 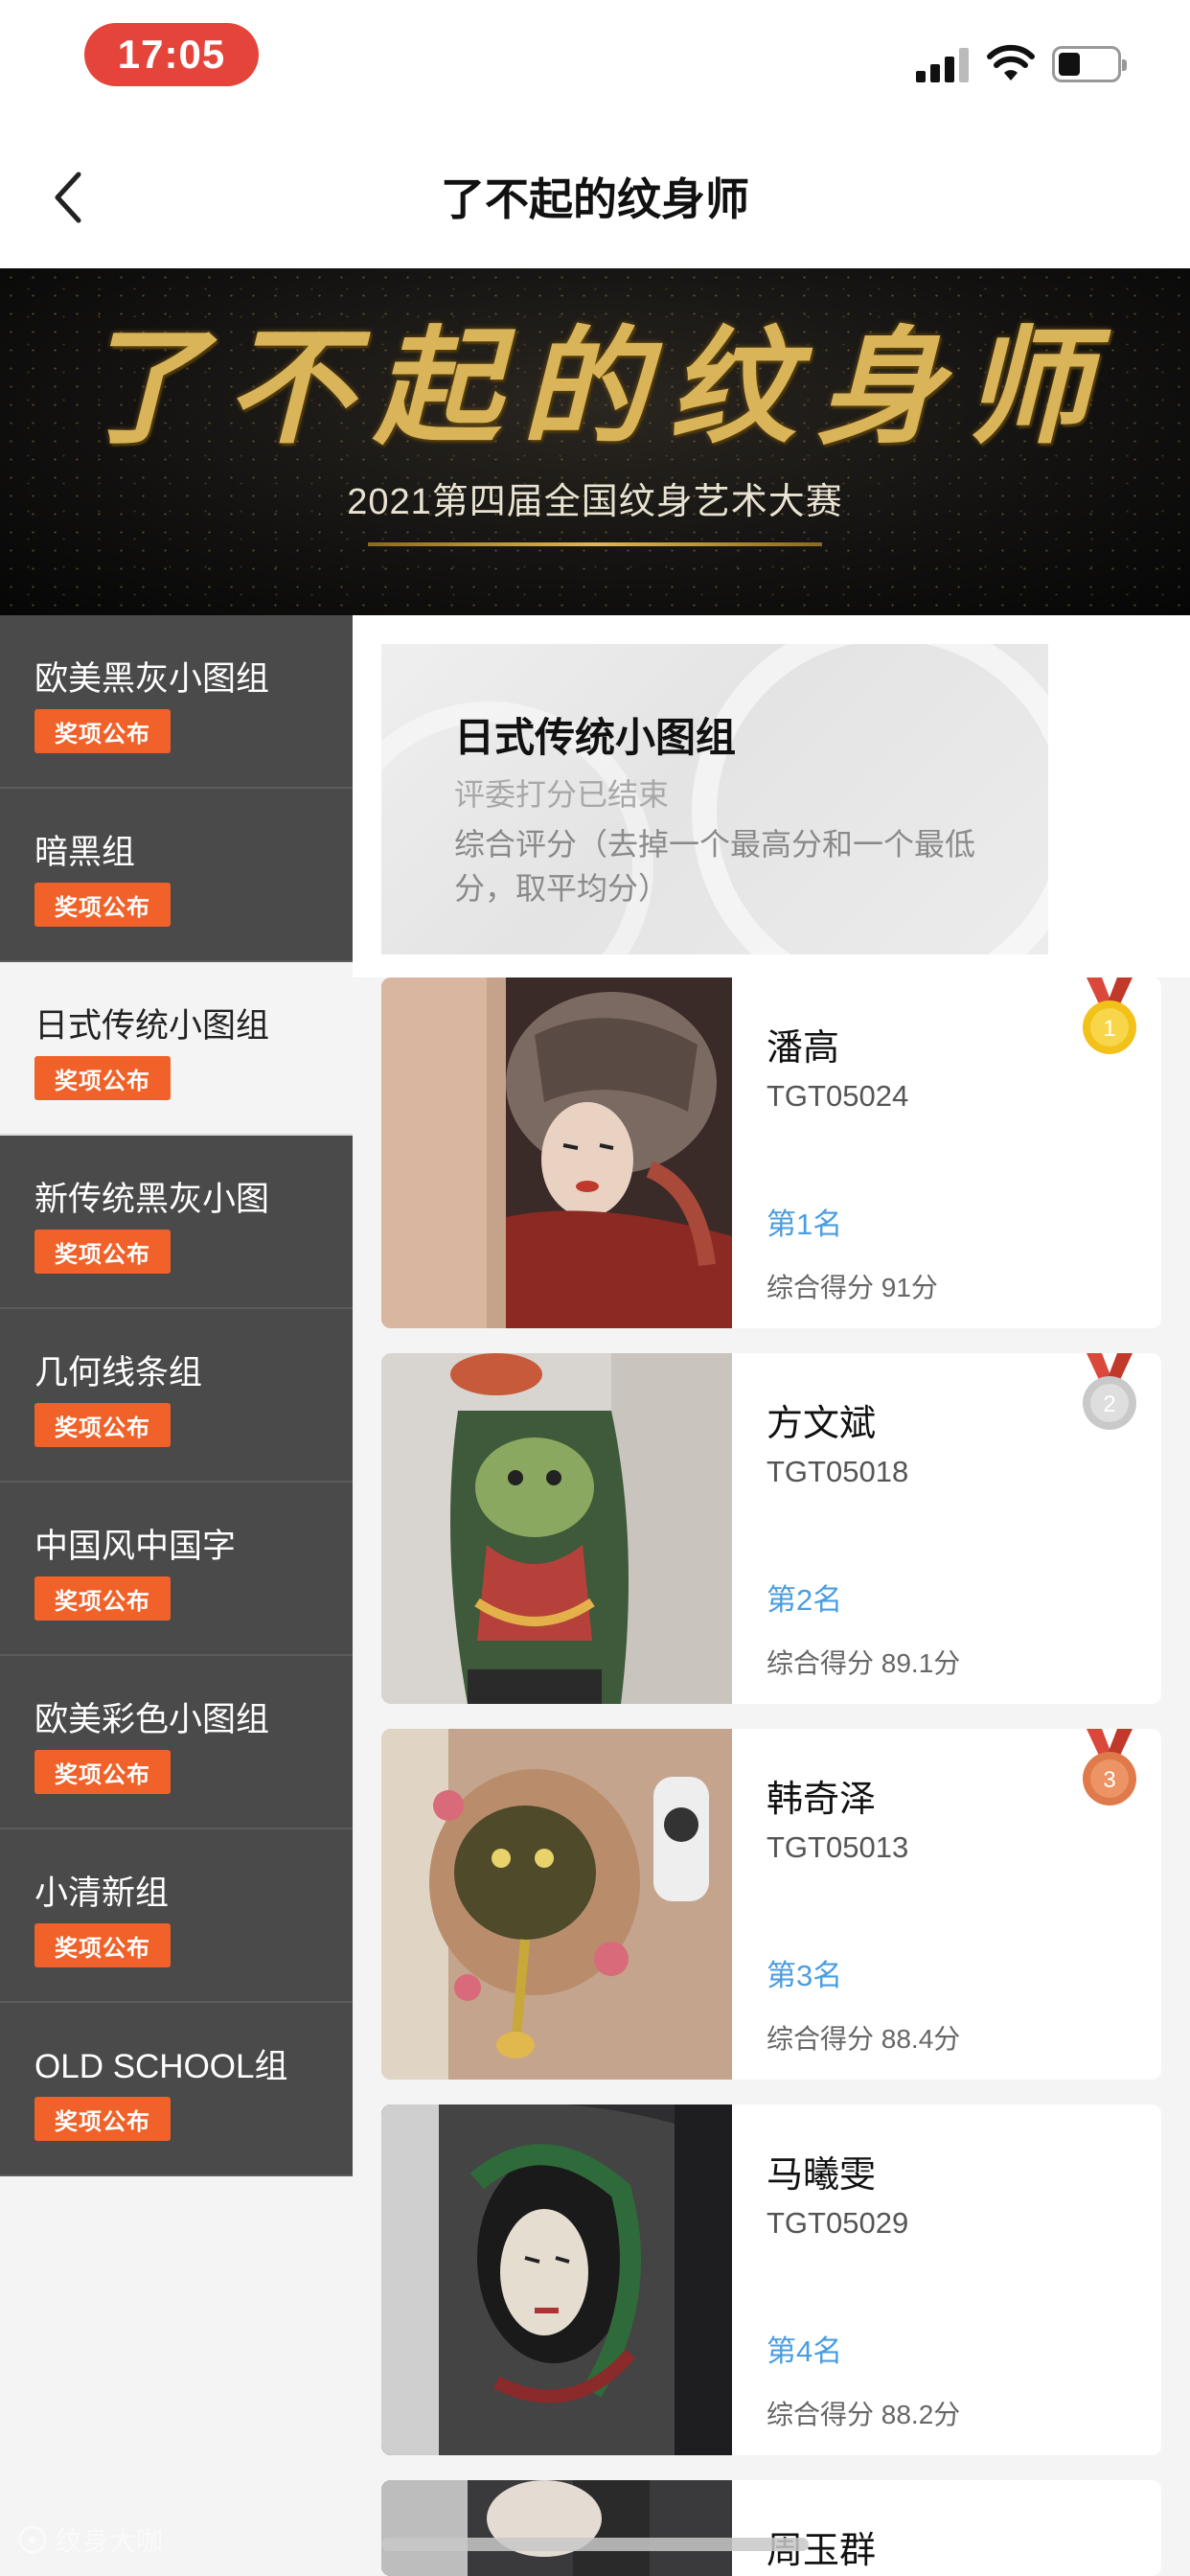 What do you see at coordinates (177, 702) in the screenshot?
I see `sidebar-item-western-black-grey: 欧美黑灰小图组 奖项公布` at bounding box center [177, 702].